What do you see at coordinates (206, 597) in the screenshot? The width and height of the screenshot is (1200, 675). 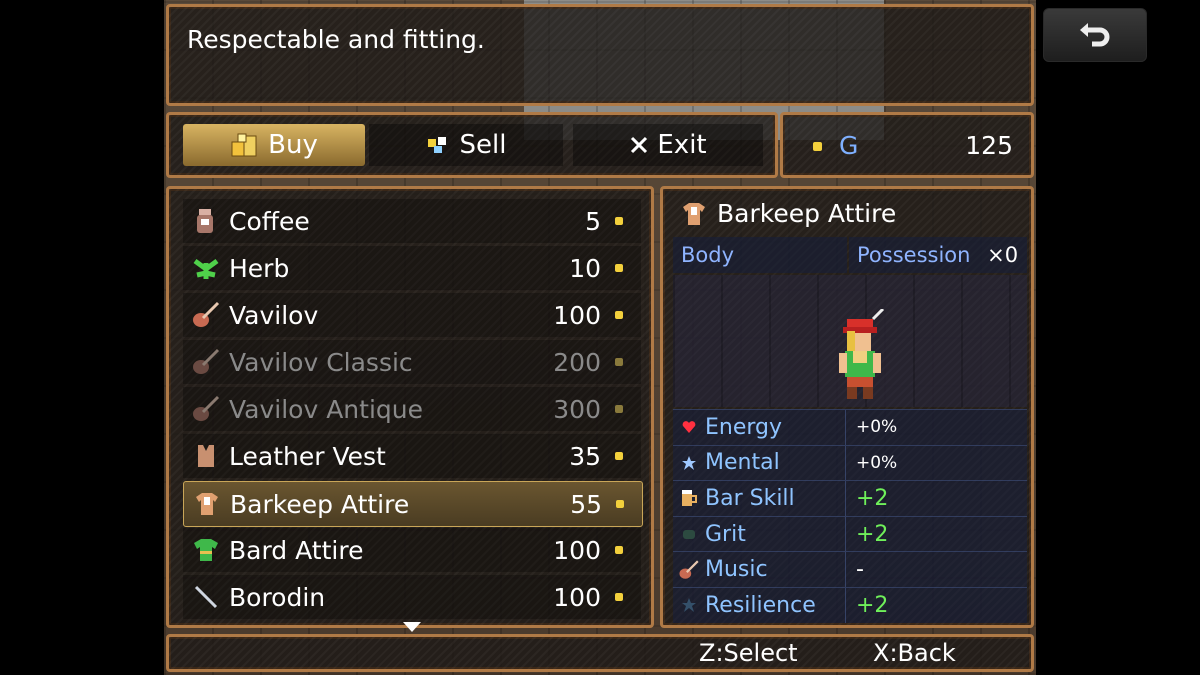 I see `bow-icon` at bounding box center [206, 597].